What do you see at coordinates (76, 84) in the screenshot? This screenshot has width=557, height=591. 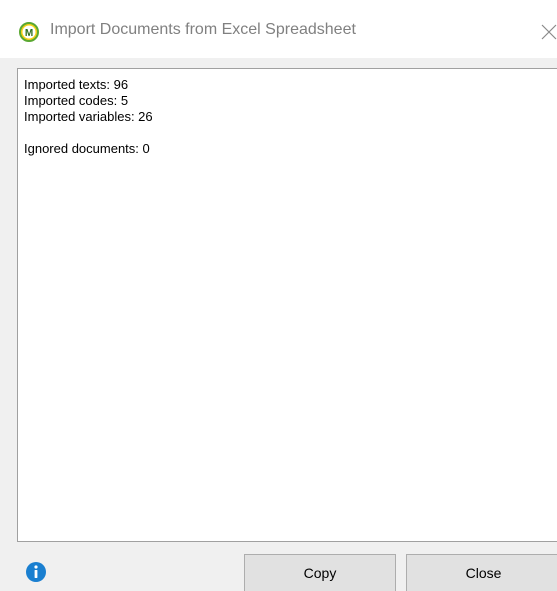 I see `imported-texts-line: Imported texts: 96` at bounding box center [76, 84].